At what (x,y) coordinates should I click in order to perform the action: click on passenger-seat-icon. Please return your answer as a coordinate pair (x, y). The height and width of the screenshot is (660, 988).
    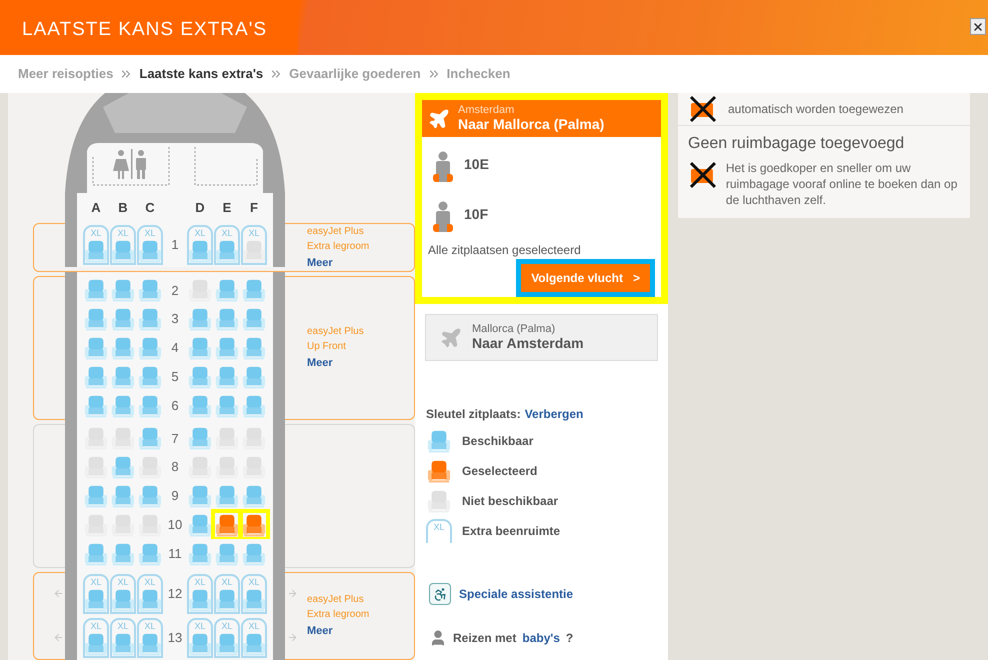
    Looking at the image, I should click on (443, 217).